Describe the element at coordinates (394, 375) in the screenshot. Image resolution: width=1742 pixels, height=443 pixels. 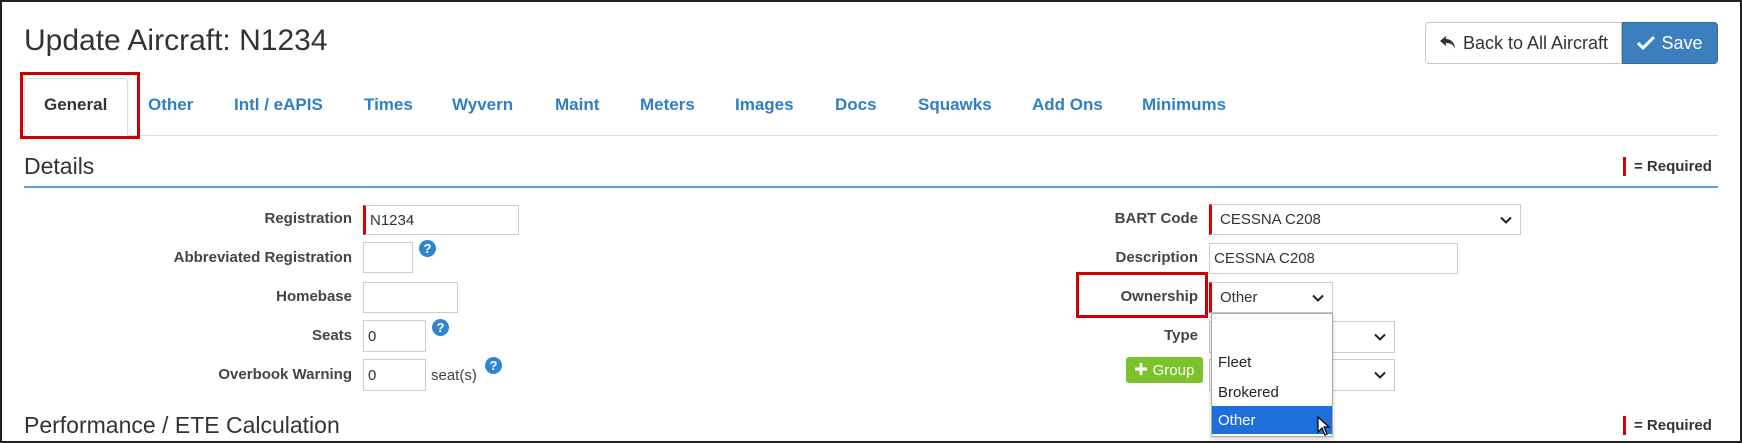
I see `overbook-warning-input: 0` at that location.